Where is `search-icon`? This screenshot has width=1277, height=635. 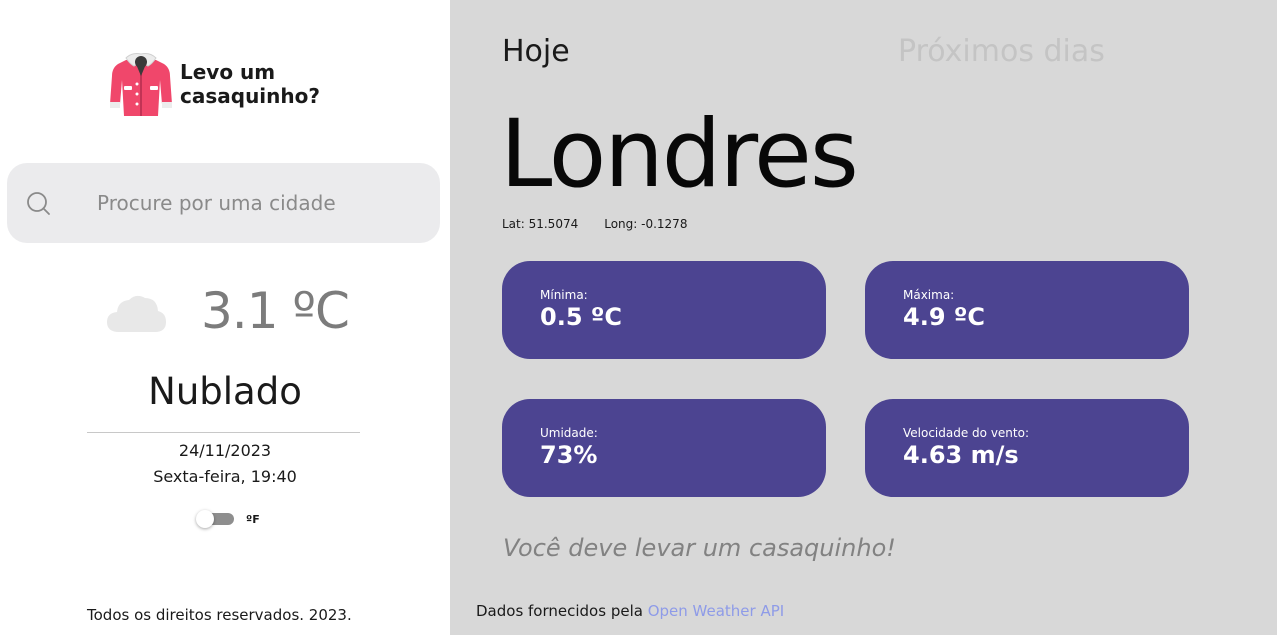
search-icon is located at coordinates (39, 206).